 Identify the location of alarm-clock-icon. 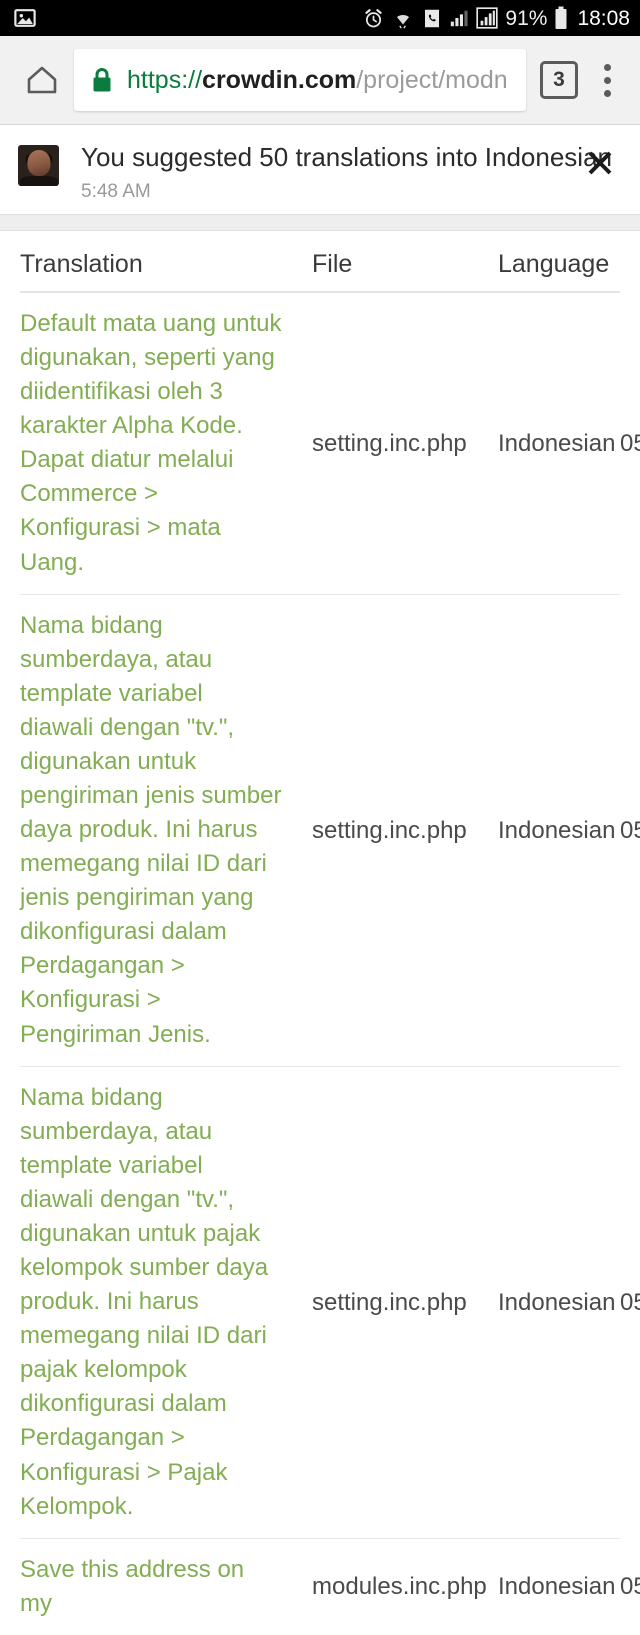
(373, 18).